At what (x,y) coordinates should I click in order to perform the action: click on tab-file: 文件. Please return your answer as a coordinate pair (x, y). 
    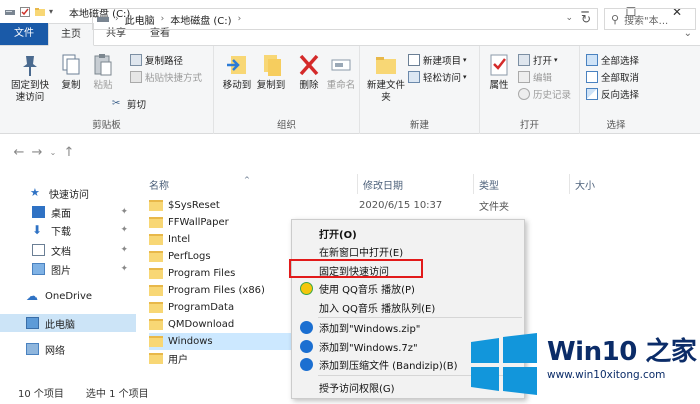
    Looking at the image, I should click on (24, 34).